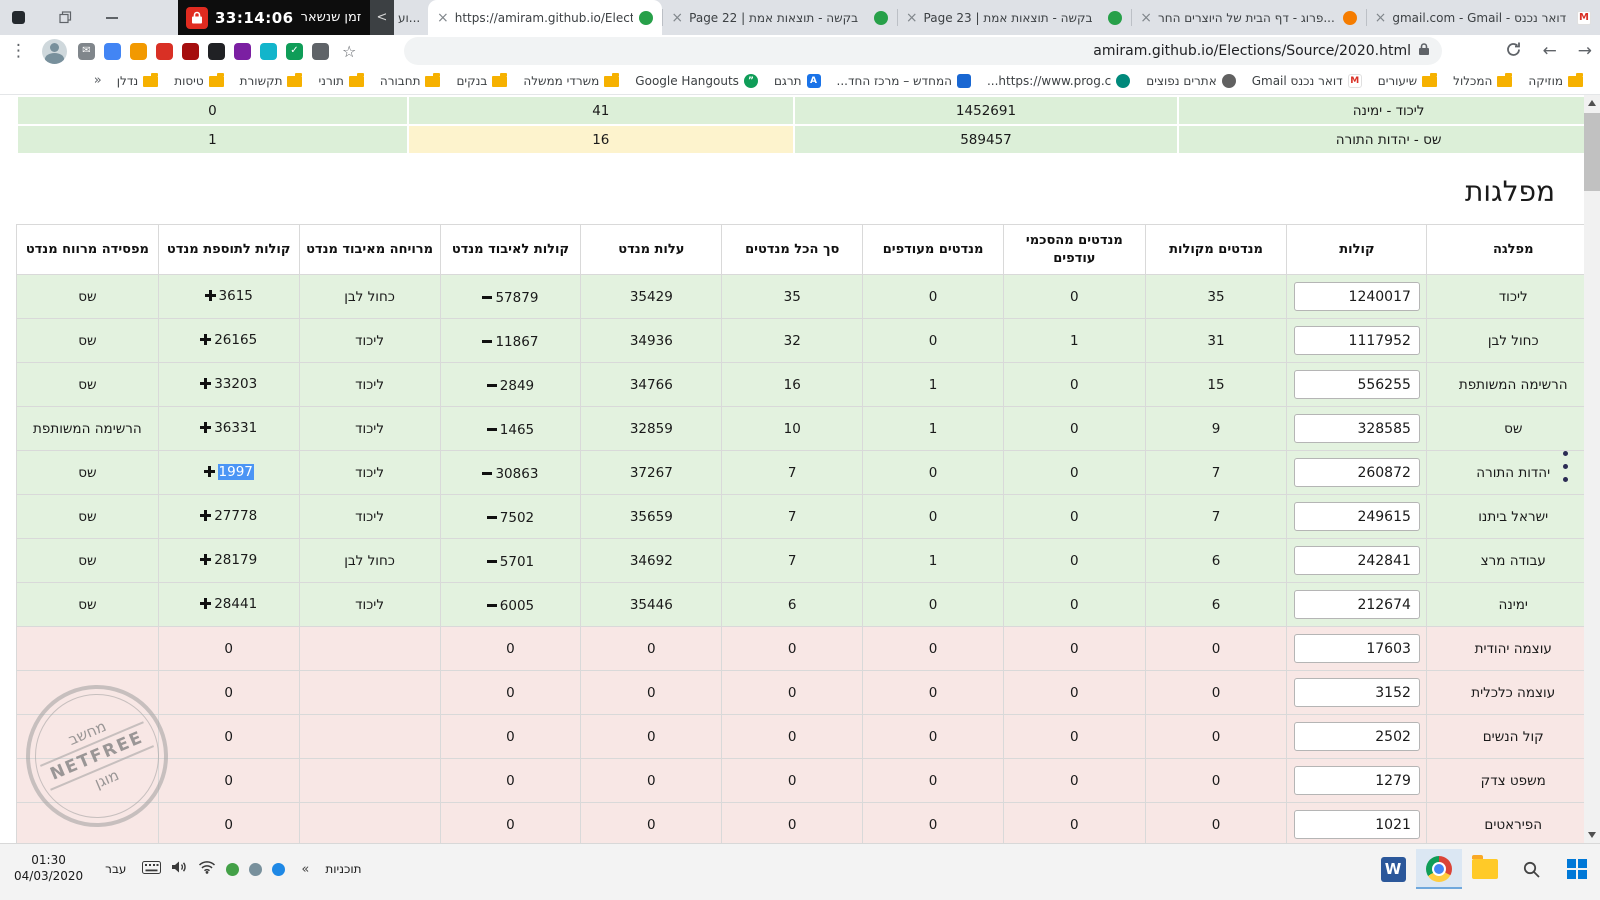 This screenshot has height=900, width=1600. I want to click on green-check-extension-icon: ✓, so click(294, 51).